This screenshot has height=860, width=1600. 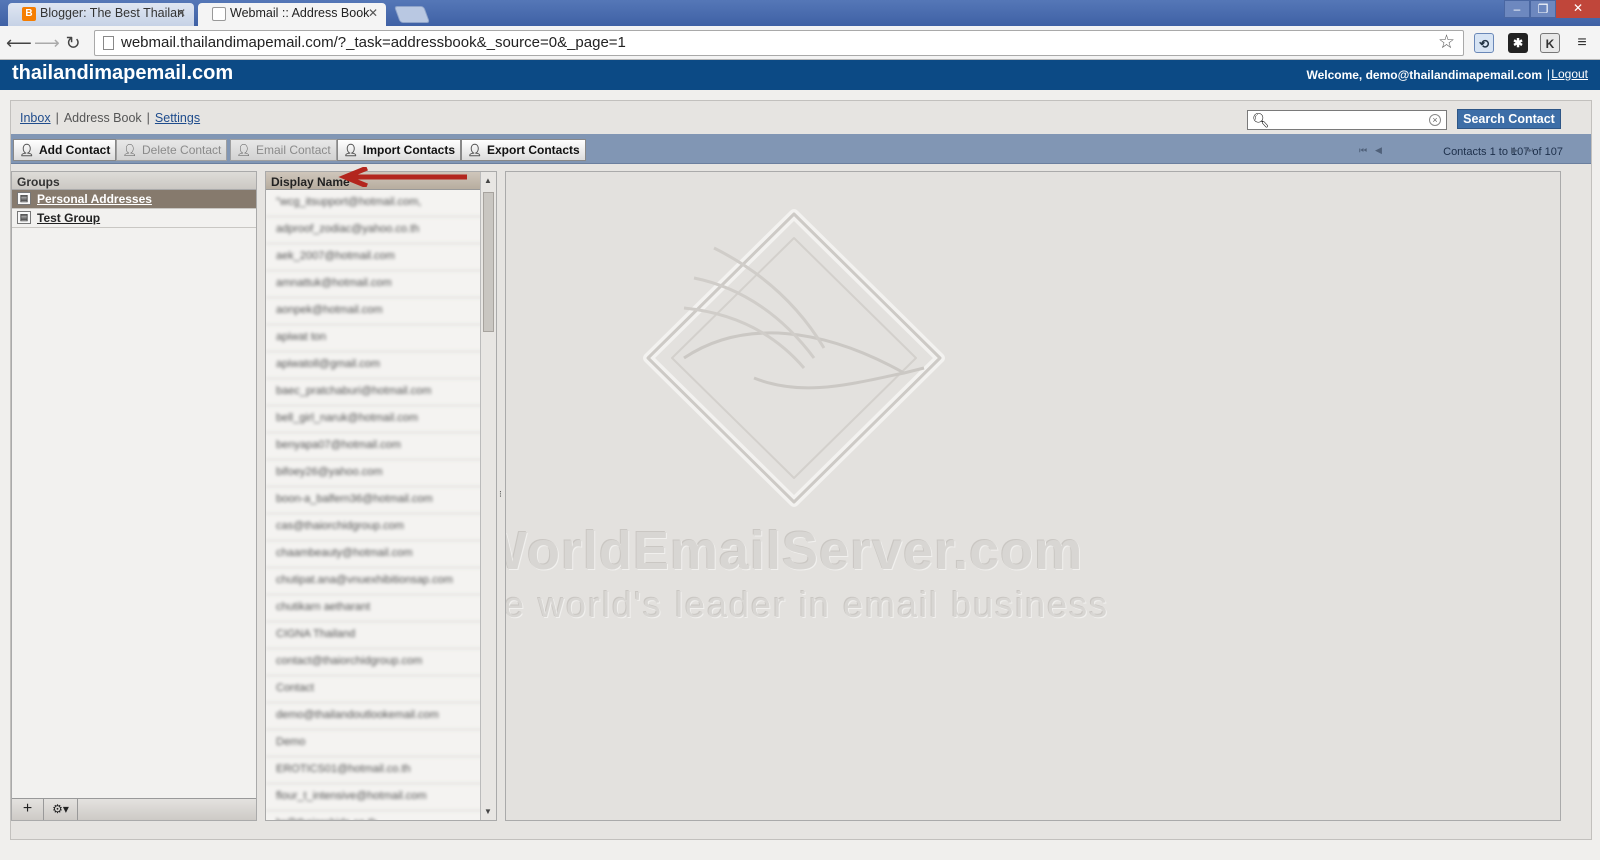 I want to click on tab-title: Webmail :: Address Book, so click(x=300, y=13).